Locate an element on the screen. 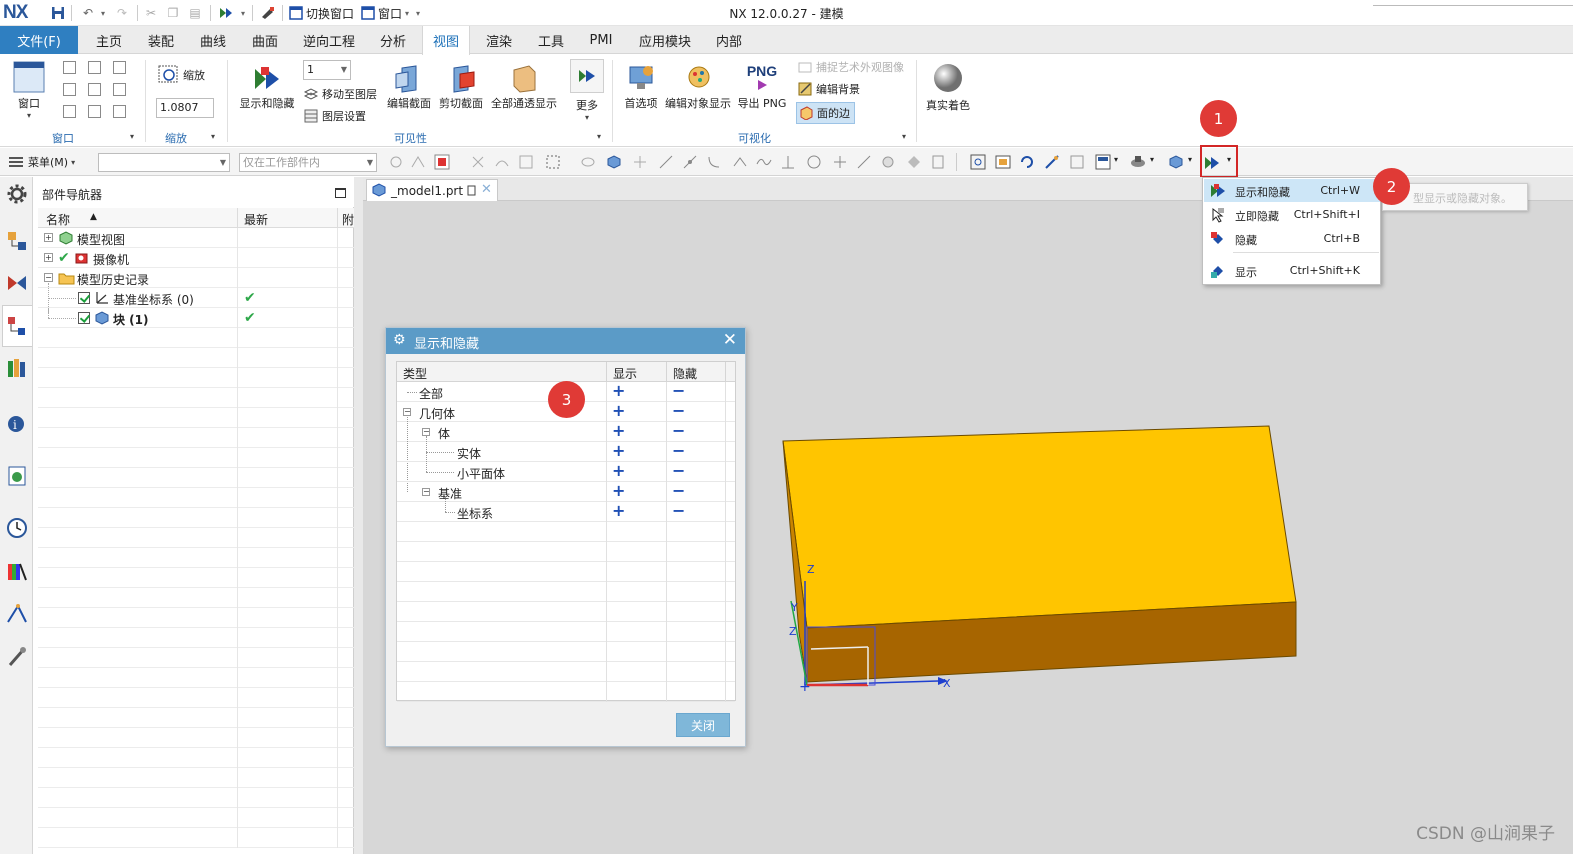 Image resolution: width=1573 pixels, height=854 pixels. tab-file: 文件(F) is located at coordinates (39, 40).